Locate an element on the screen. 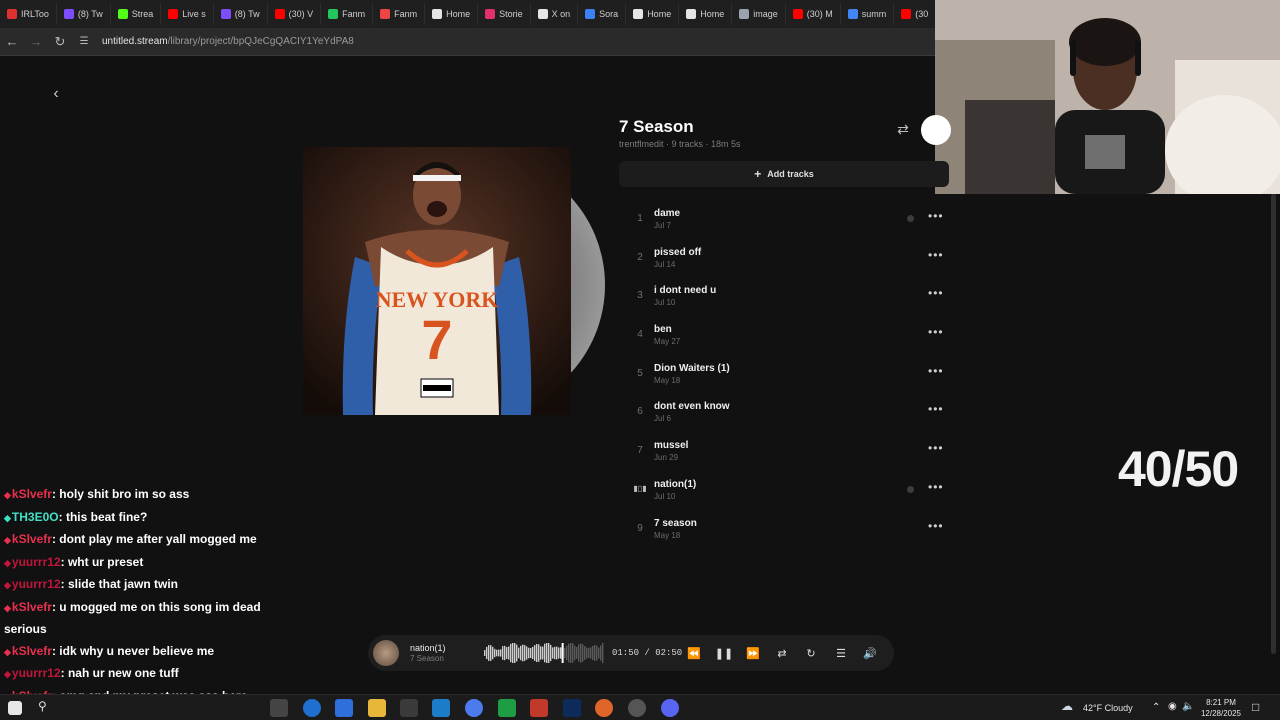  chat-badge-icon: ◆ is located at coordinates (7, 562).